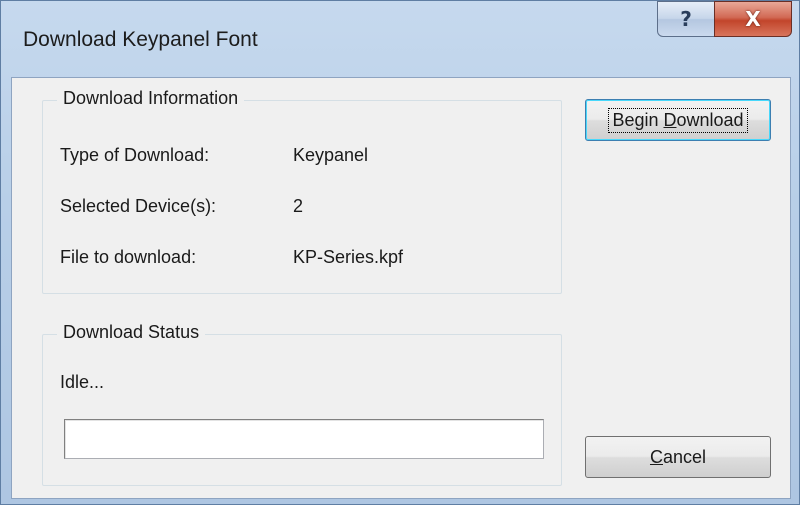  I want to click on type-of-download-label: Type of Download:, so click(135, 155).